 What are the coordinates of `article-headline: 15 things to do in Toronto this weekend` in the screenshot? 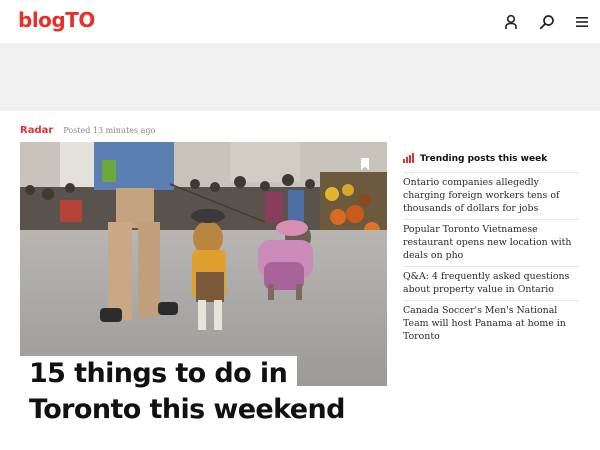 It's located at (190, 392).